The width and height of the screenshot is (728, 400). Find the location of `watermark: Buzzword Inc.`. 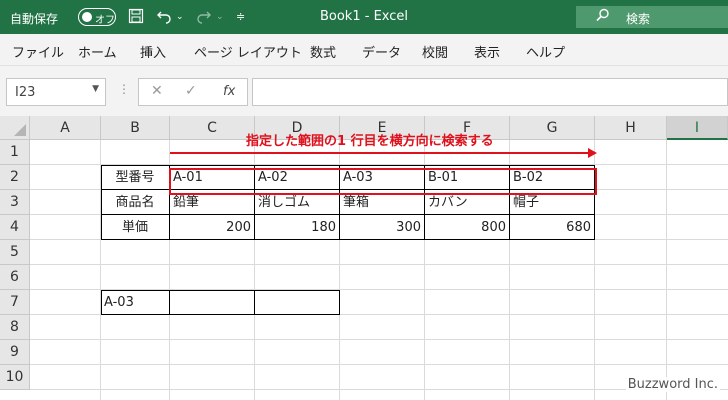

watermark: Buzzword Inc. is located at coordinates (672, 384).